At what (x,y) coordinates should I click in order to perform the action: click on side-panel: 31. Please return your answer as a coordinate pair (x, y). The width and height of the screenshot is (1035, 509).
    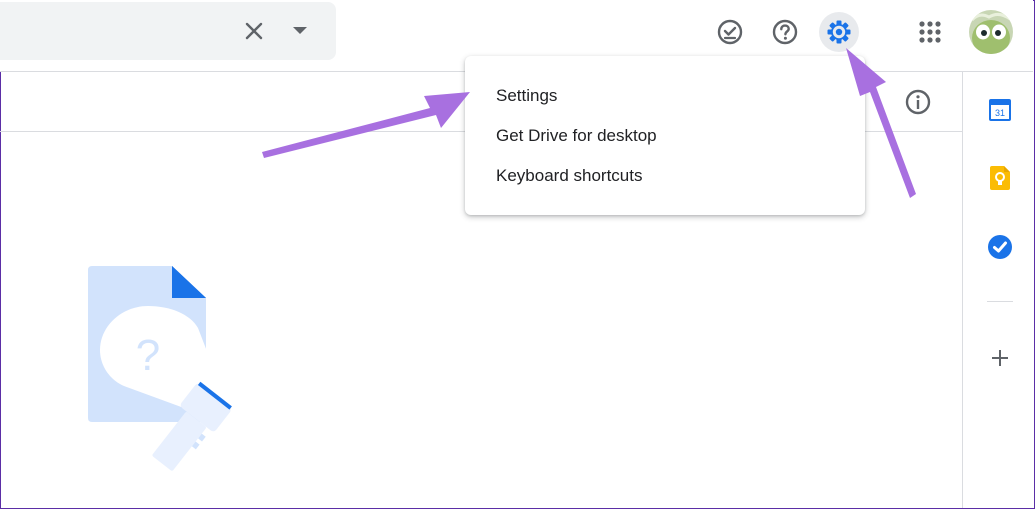
    Looking at the image, I should click on (998, 290).